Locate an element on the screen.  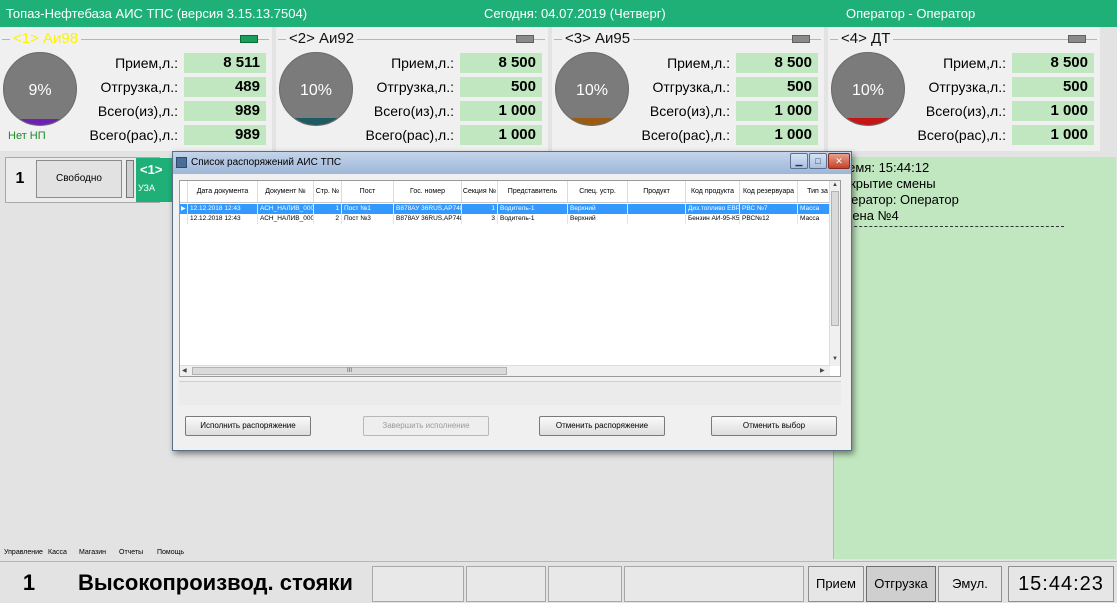
grid-column-header: Продукт is located at coordinates (657, 191).